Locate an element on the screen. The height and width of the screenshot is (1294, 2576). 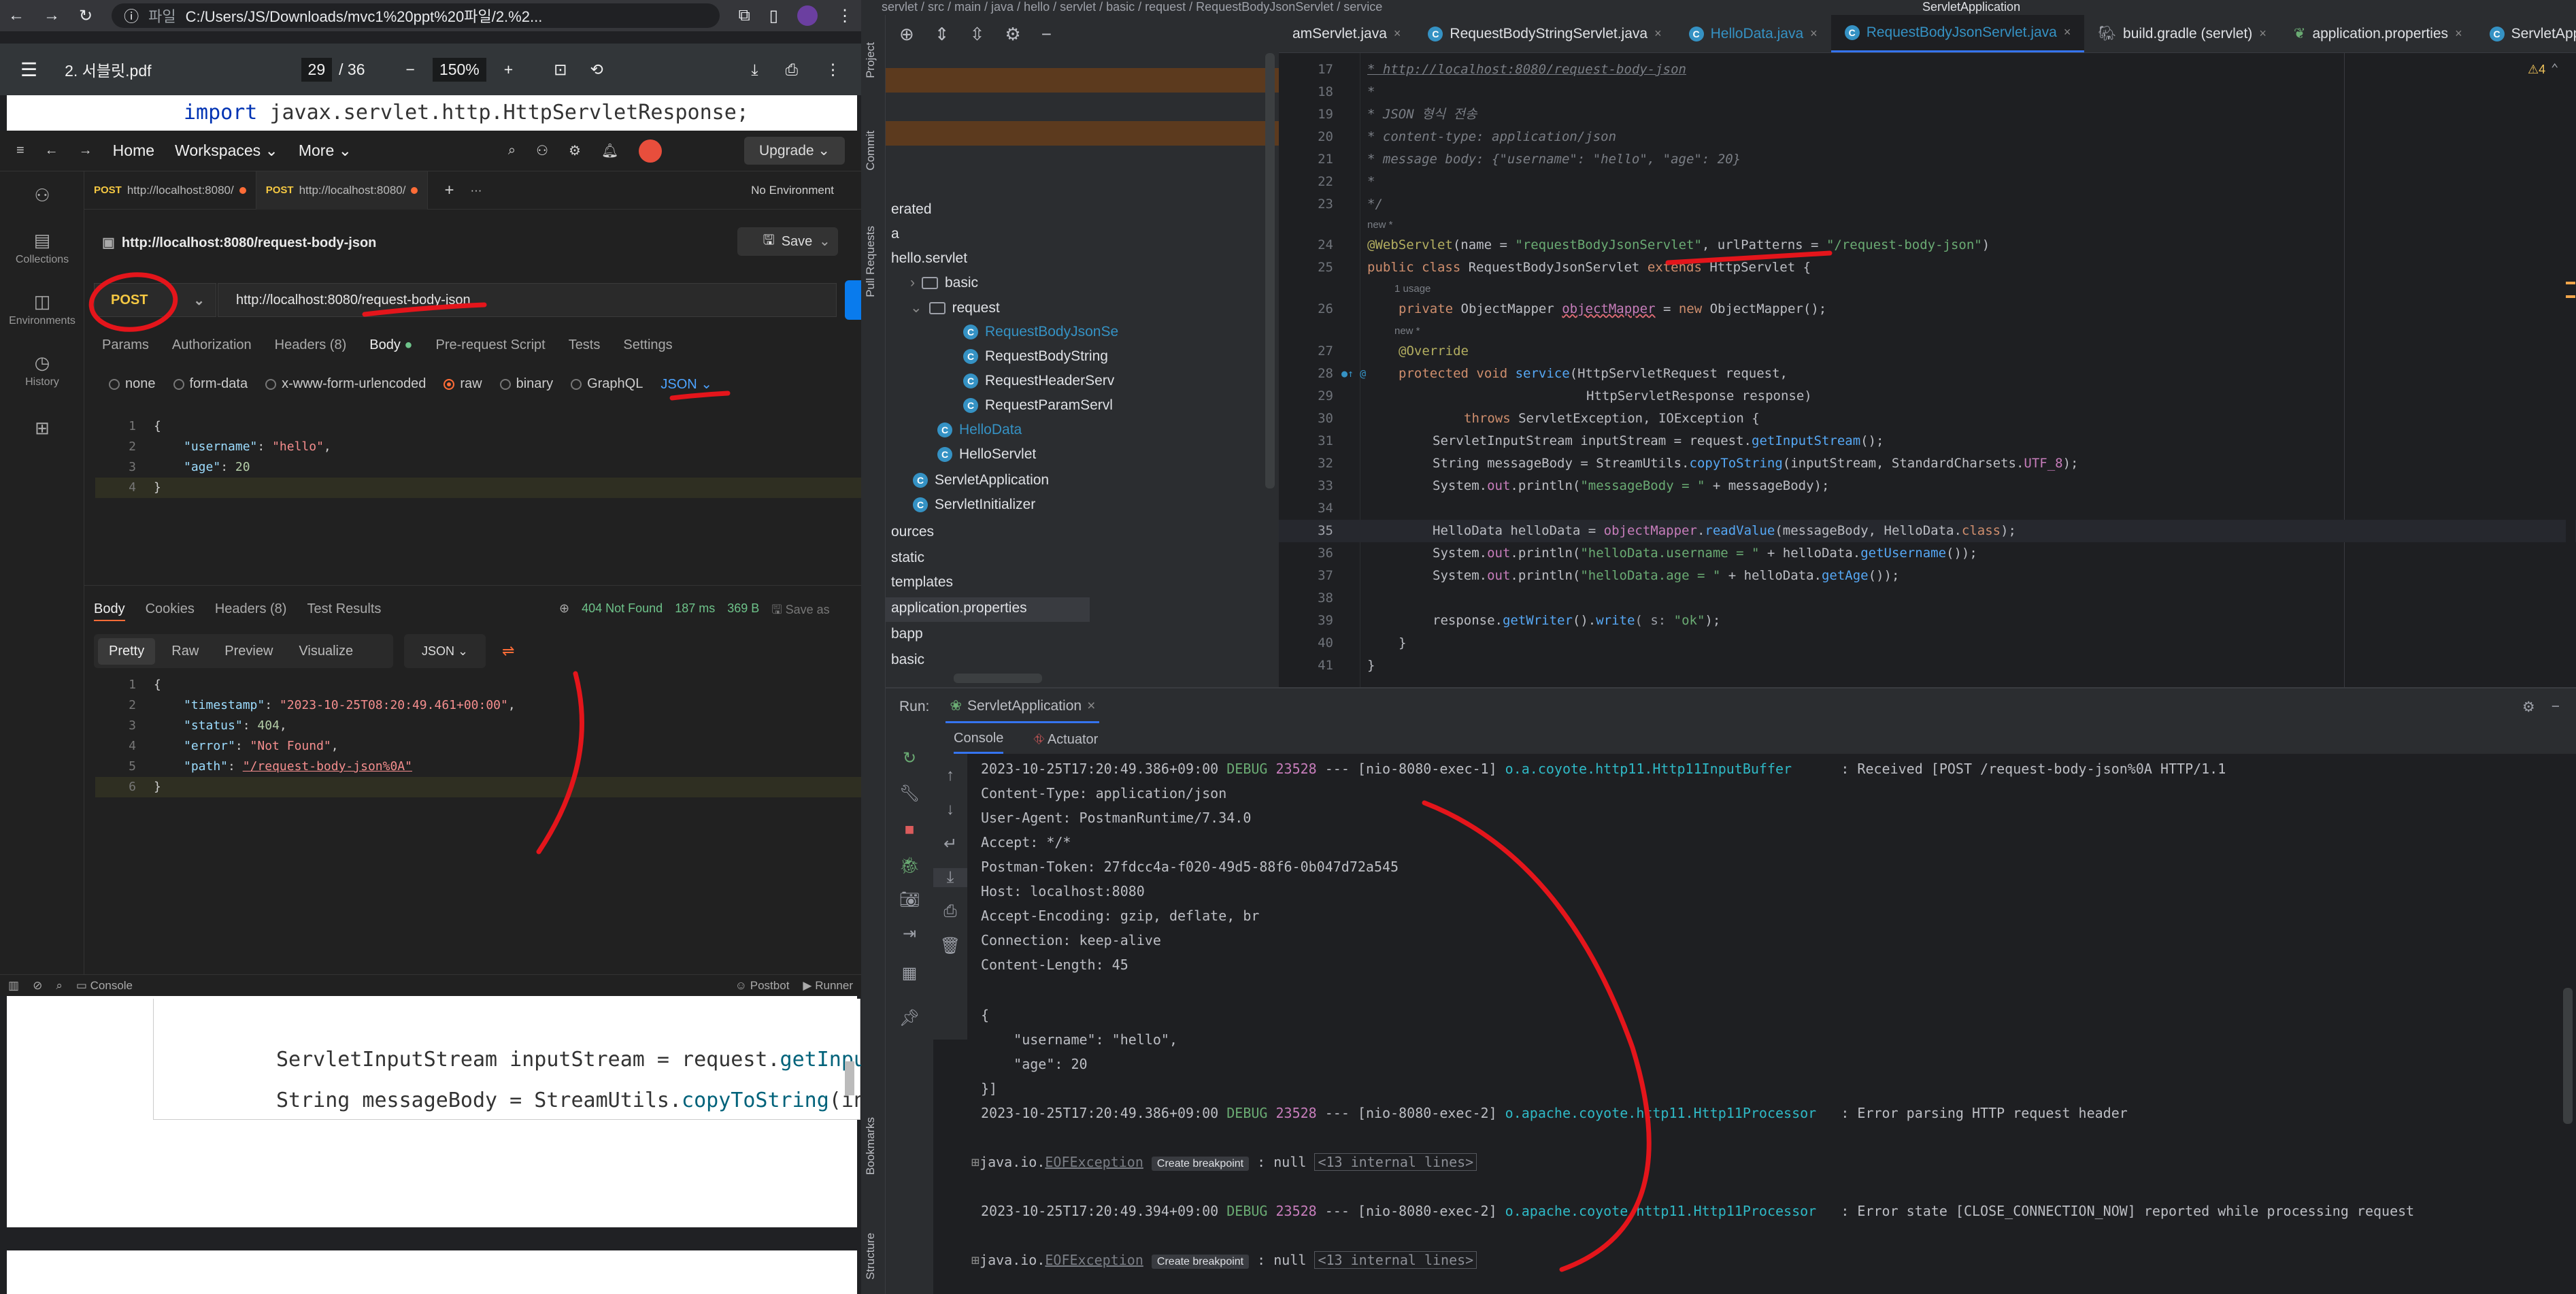
radio-graphql: GraphQL is located at coordinates (607, 384).